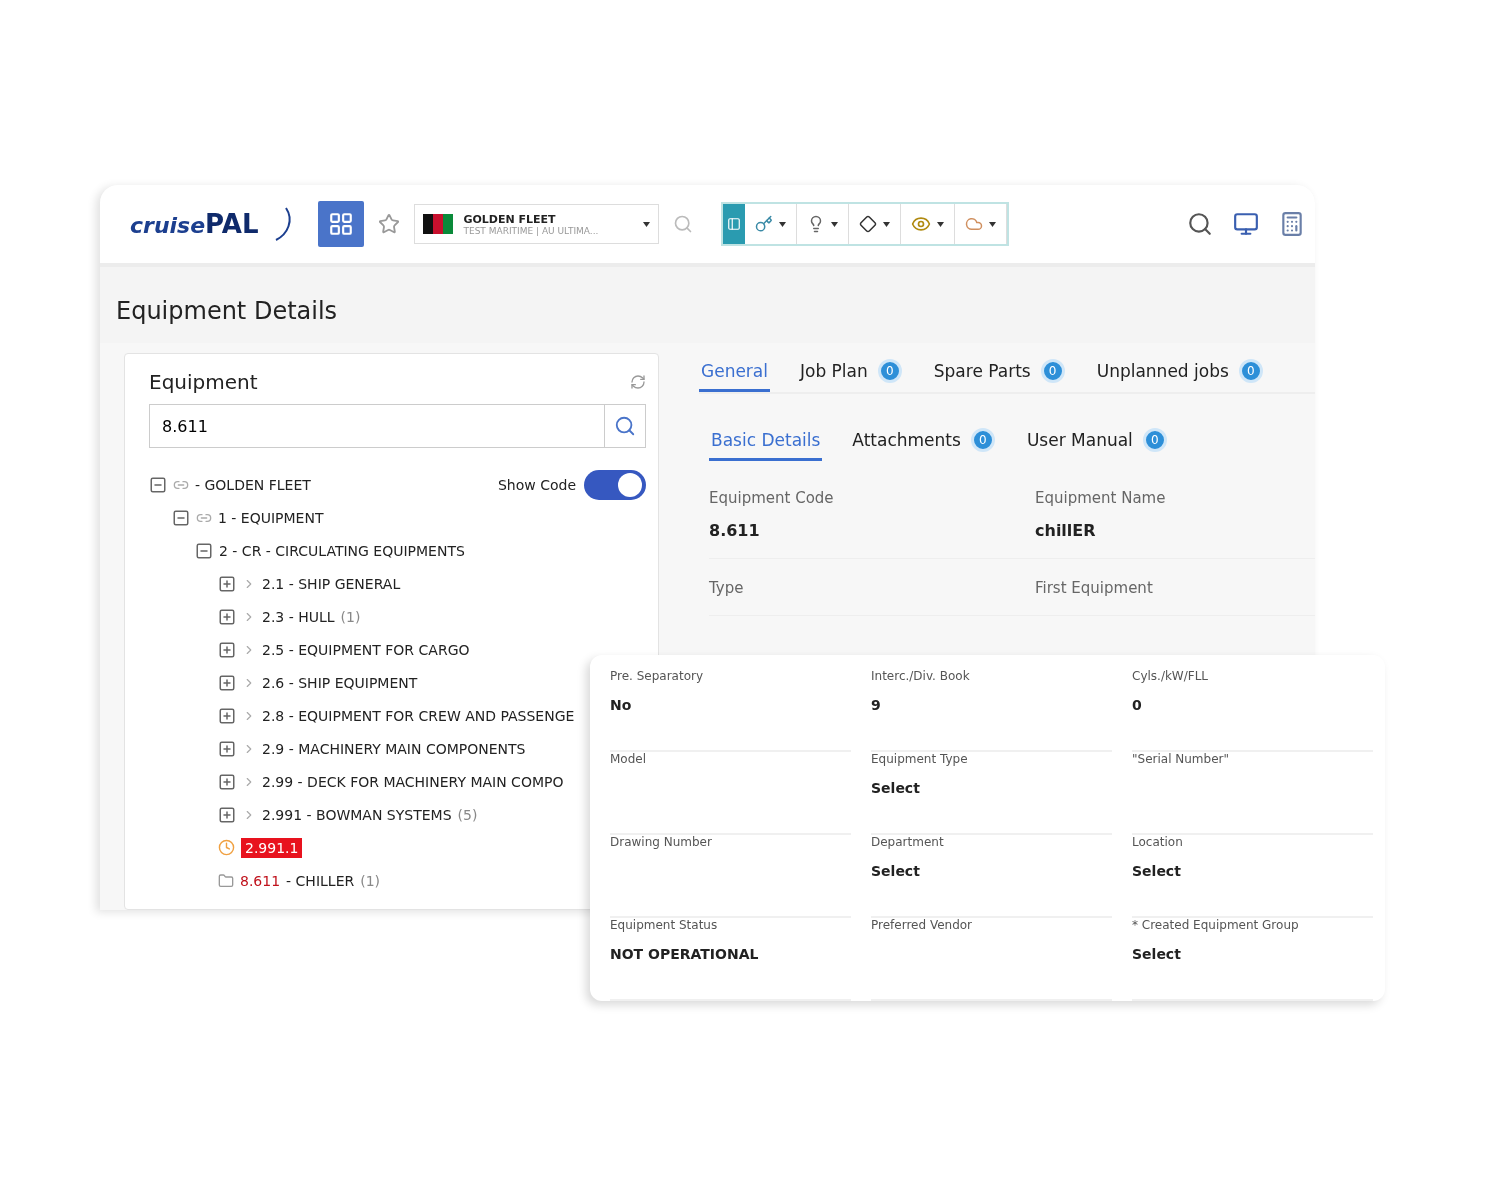 This screenshot has height=1200, width=1500. What do you see at coordinates (227, 311) in the screenshot?
I see `page-title: Equipment Details` at bounding box center [227, 311].